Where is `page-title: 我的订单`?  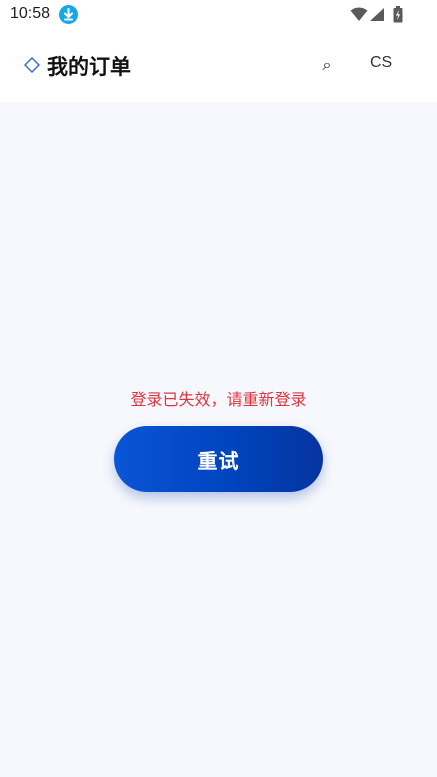
page-title: 我的订单 is located at coordinates (89, 67).